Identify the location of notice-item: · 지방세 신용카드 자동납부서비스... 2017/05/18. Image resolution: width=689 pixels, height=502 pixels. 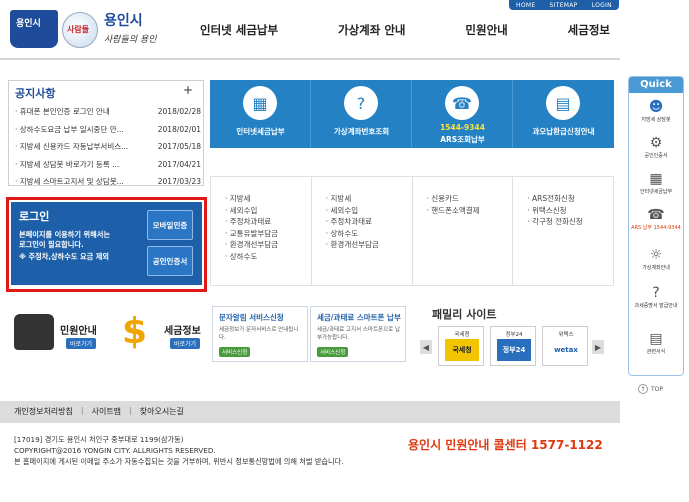
(108, 147).